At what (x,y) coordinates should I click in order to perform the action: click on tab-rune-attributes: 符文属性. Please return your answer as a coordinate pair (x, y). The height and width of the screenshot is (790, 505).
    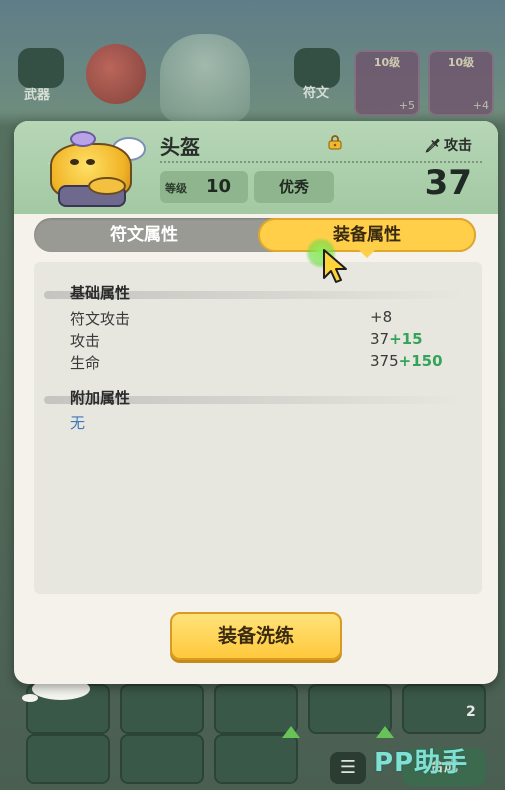
    Looking at the image, I should click on (144, 235).